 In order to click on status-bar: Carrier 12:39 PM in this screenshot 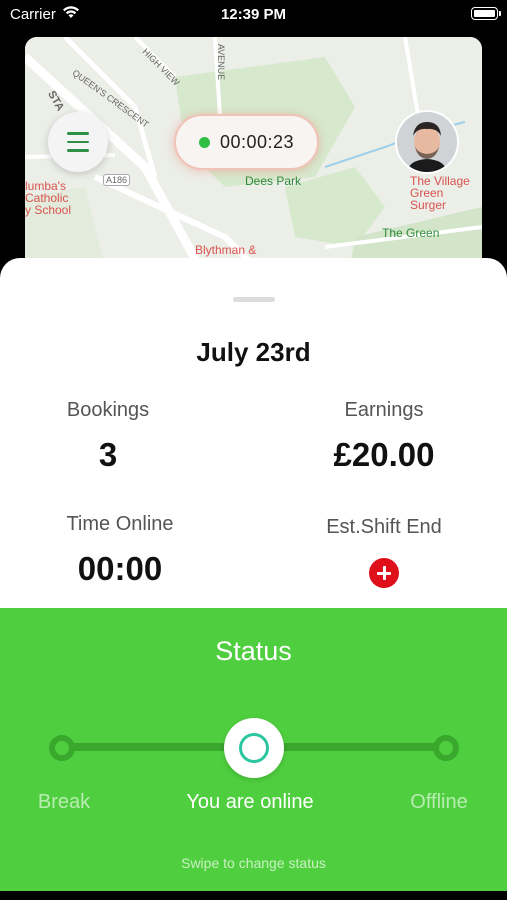, I will do `click(253, 15)`.